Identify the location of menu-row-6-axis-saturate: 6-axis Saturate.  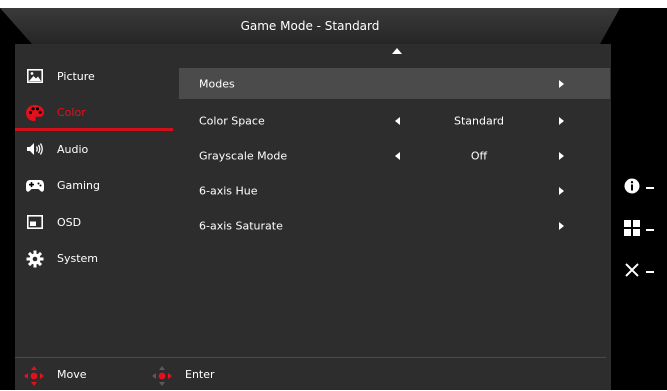
(394, 225).